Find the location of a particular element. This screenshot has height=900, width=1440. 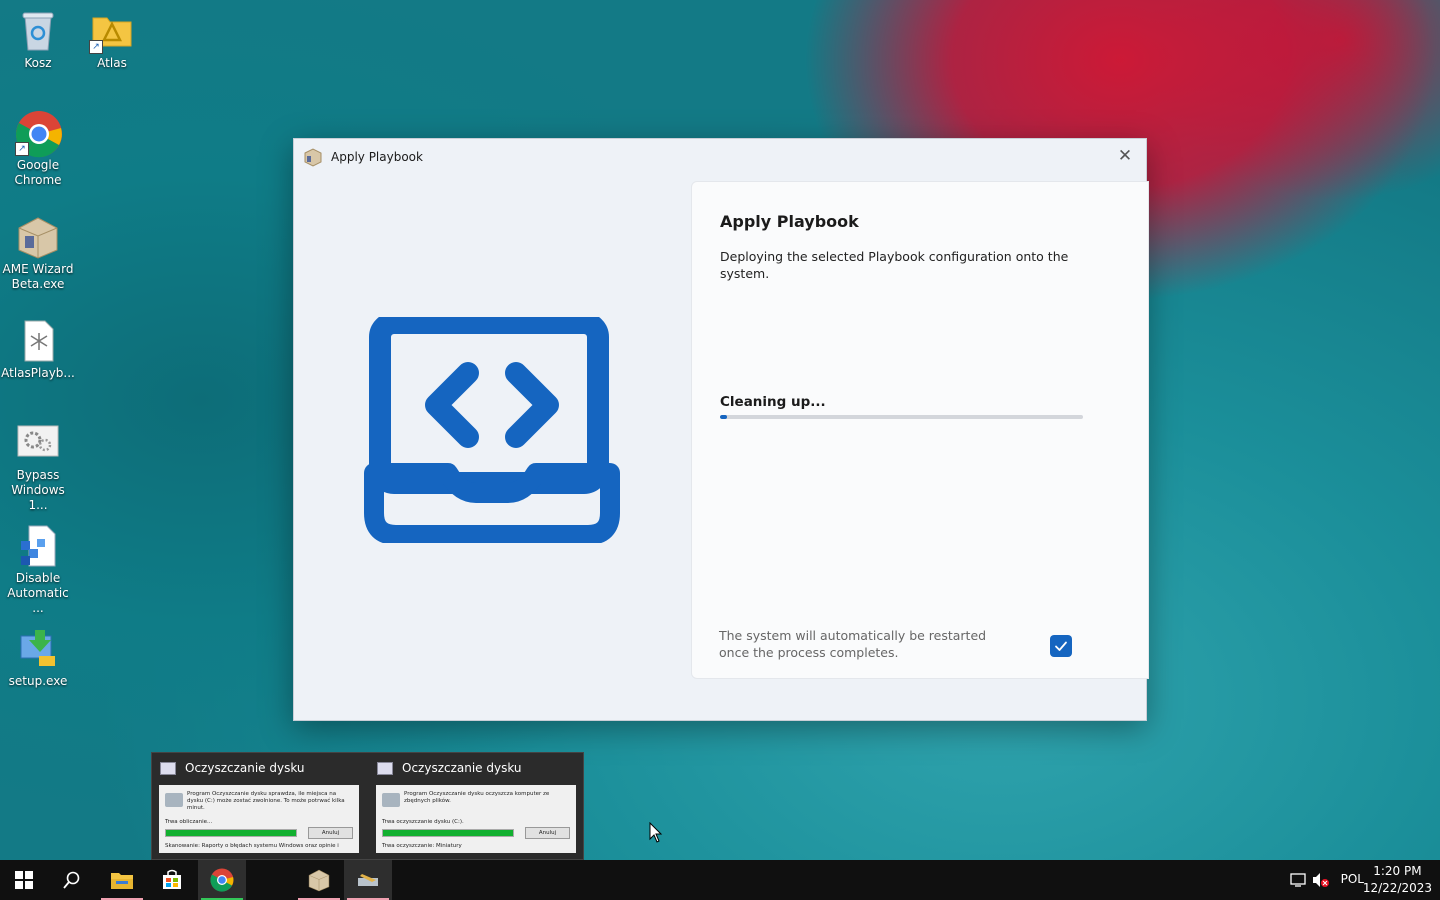

desktop-icon-recycle-bin: Kosz is located at coordinates (38, 39).